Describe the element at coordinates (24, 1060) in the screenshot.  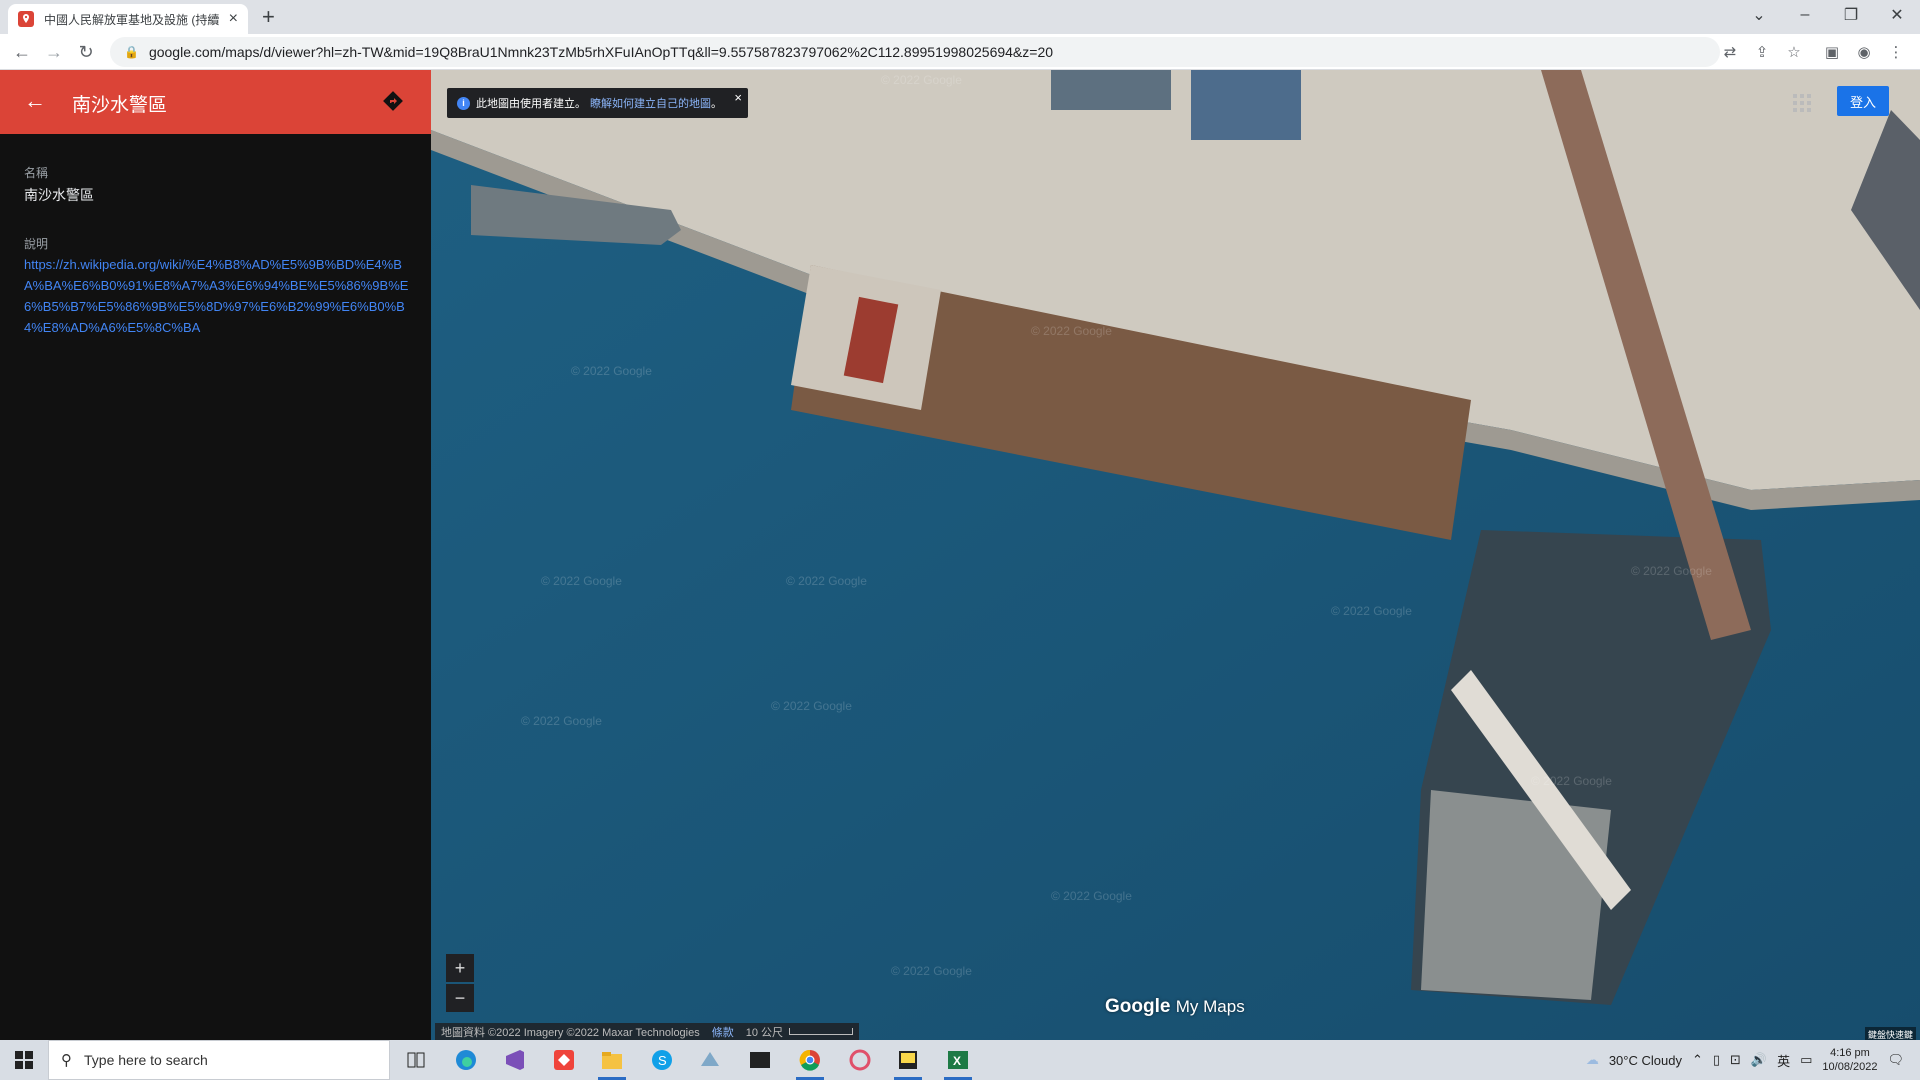
I see `windows-start-icon` at that location.